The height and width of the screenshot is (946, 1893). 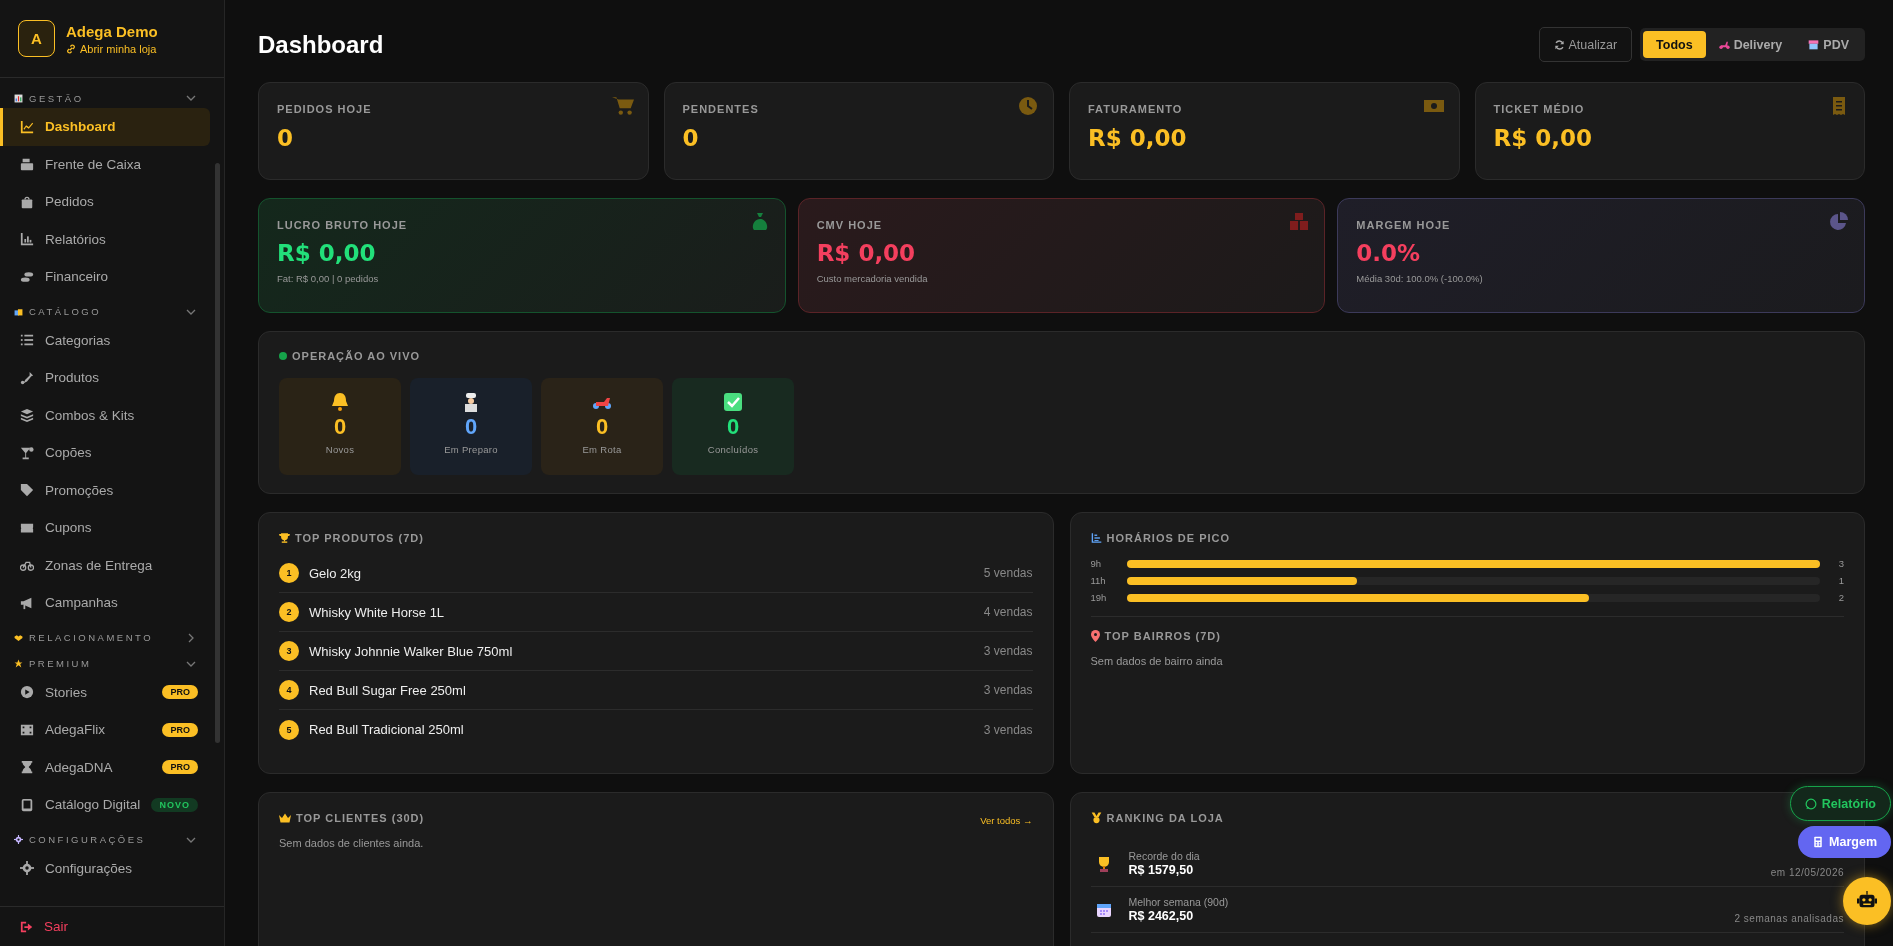 I want to click on sidebar-item: AdegaFlix PRO, so click(x=105, y=730).